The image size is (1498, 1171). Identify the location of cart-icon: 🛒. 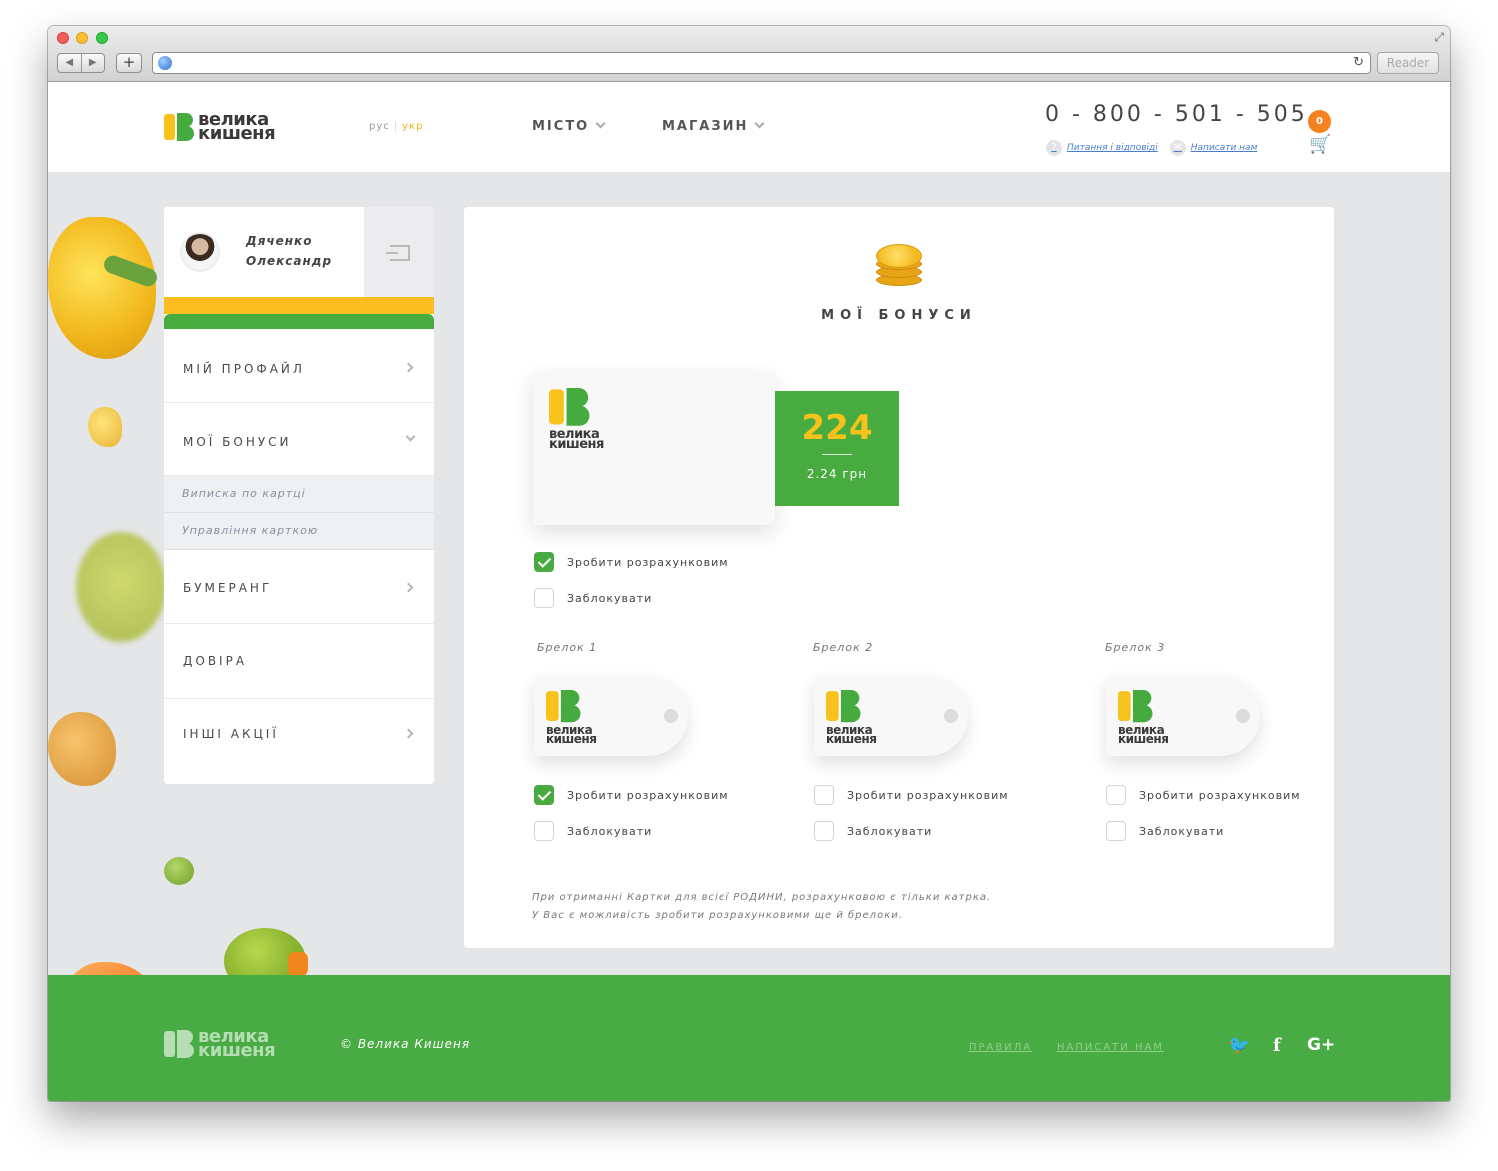
(1320, 144).